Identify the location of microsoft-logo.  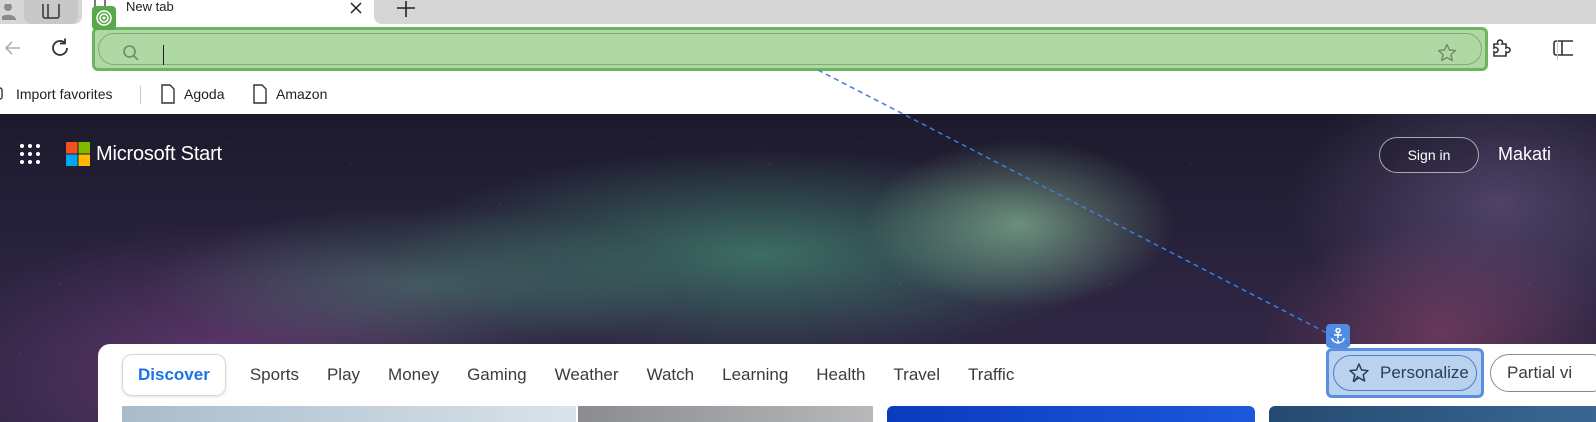
(78, 154).